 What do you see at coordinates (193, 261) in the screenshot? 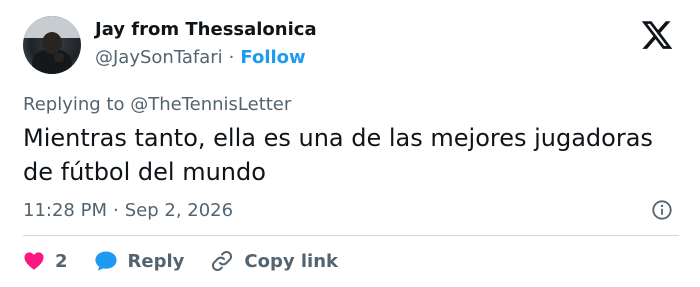
I see `action-bar: 2 Reply Copy link` at bounding box center [193, 261].